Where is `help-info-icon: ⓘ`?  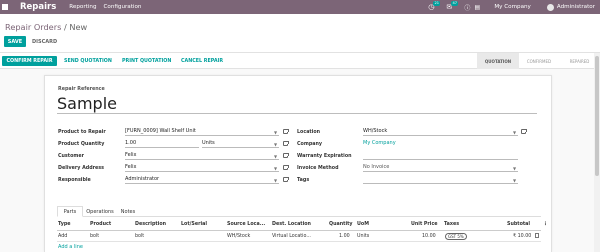 help-info-icon: ⓘ is located at coordinates (467, 7).